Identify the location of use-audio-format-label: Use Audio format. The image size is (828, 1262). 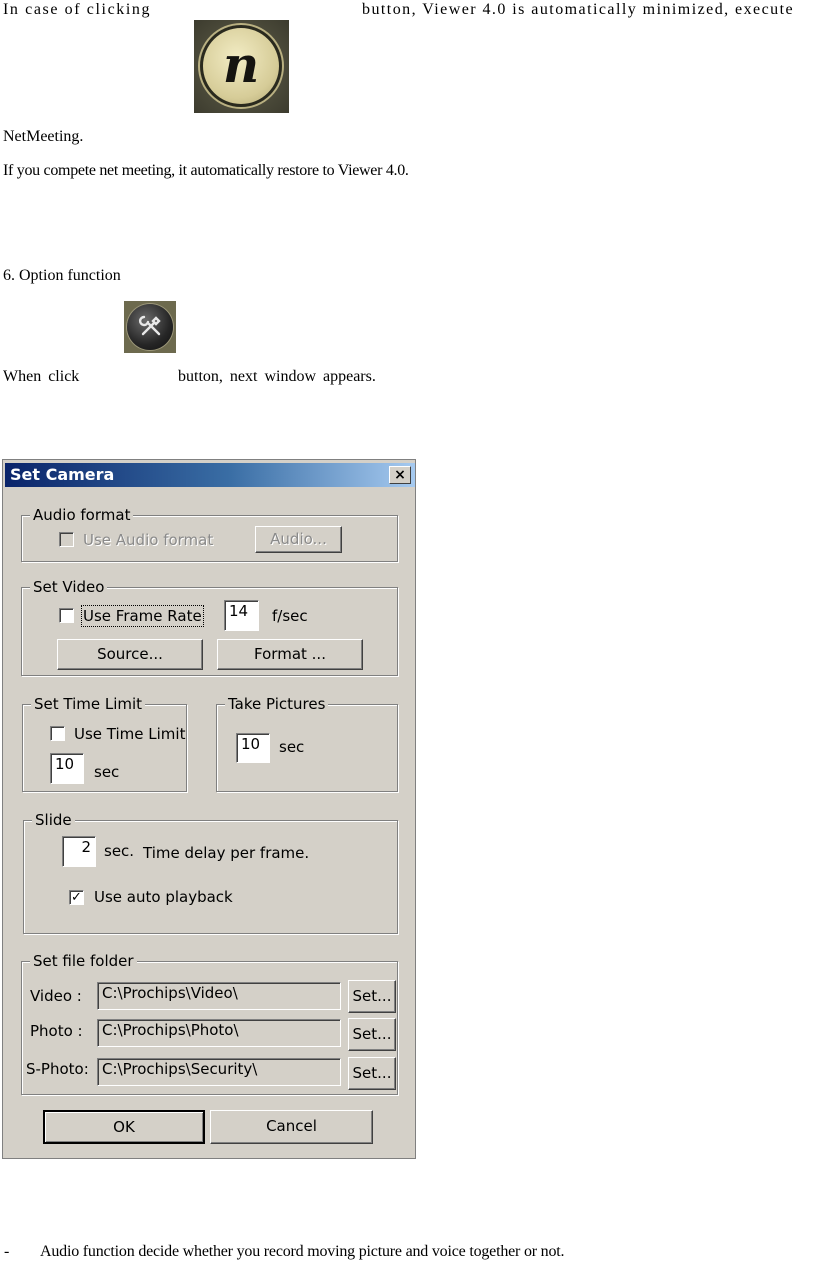
(148, 540).